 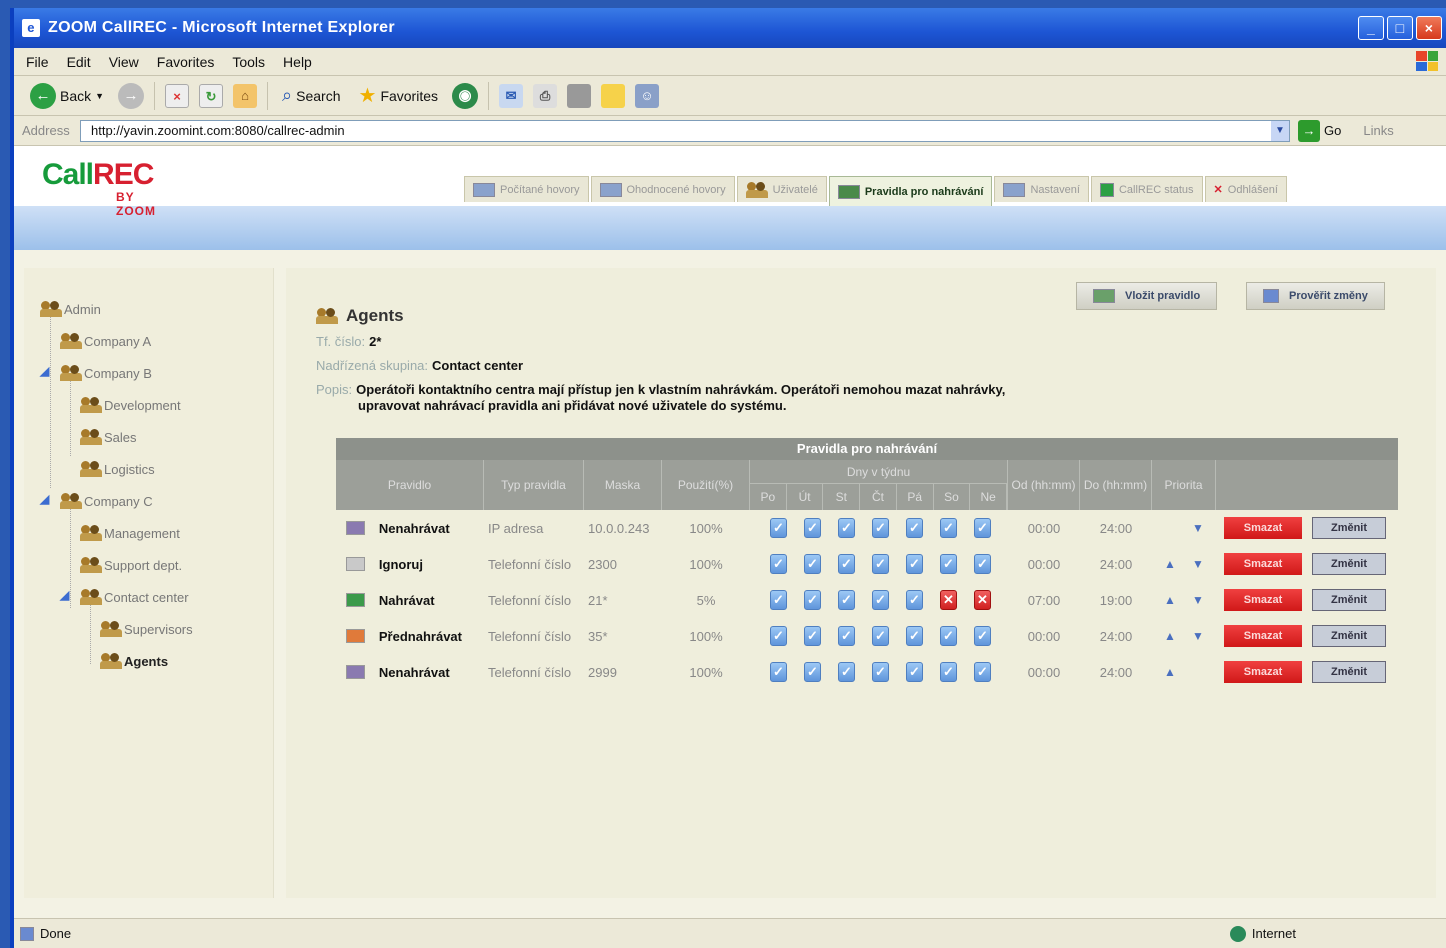 I want to click on tab-settings: Nastavení, so click(x=1041, y=189).